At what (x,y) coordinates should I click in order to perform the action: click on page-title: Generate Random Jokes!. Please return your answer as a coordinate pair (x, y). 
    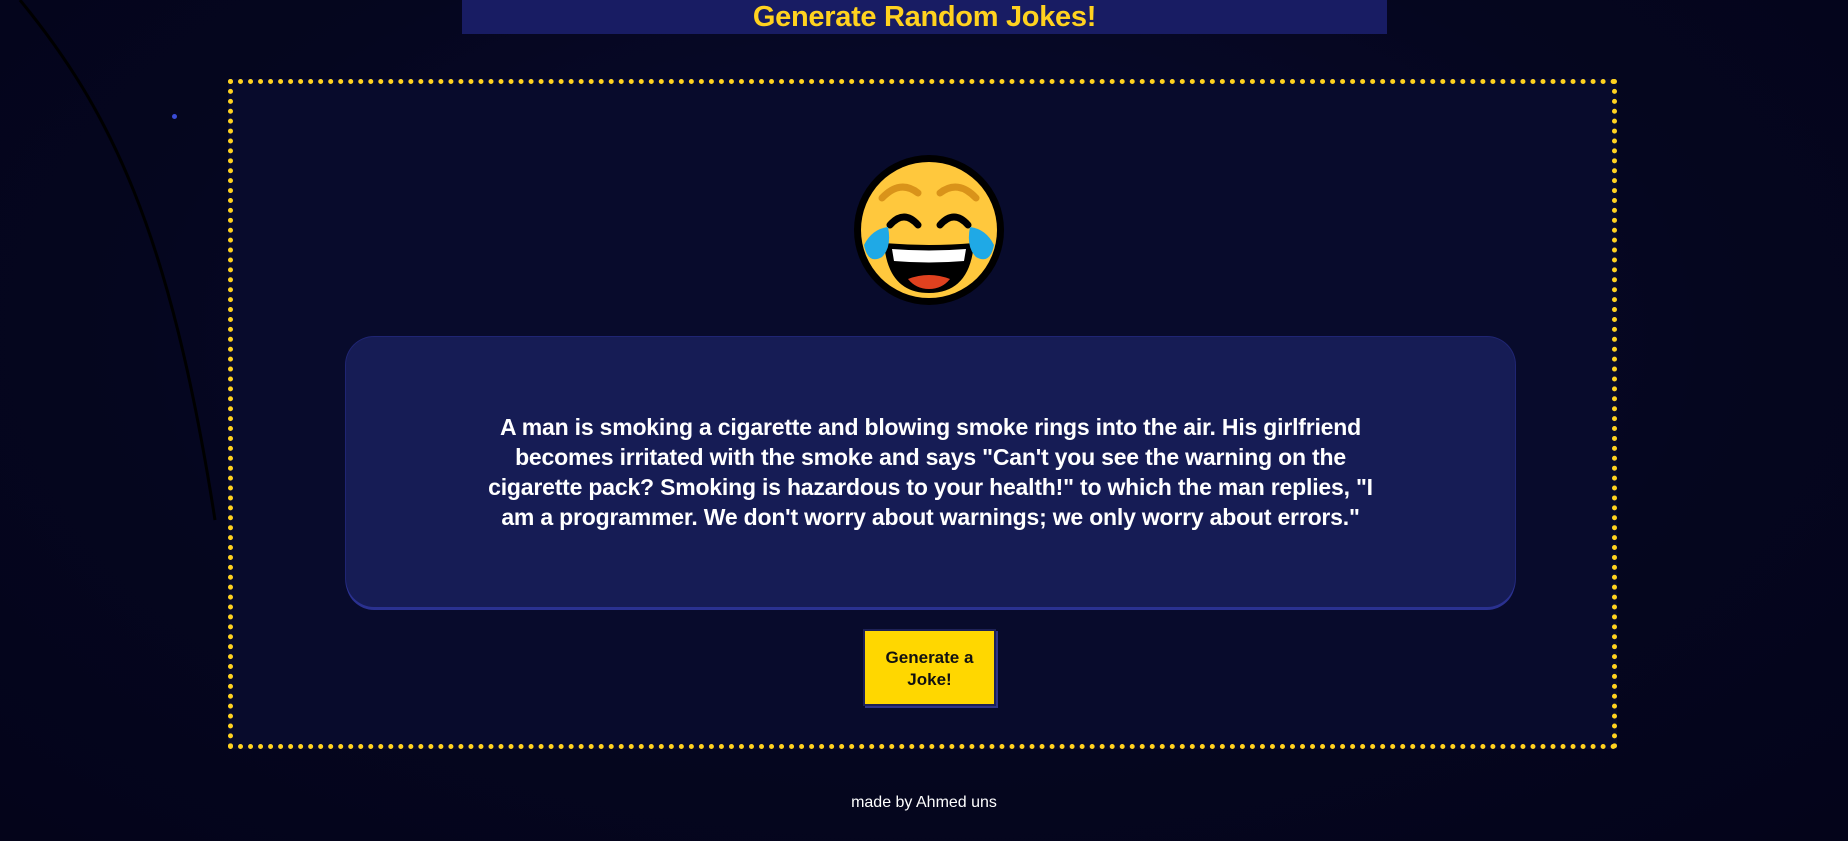
    Looking at the image, I should click on (924, 17).